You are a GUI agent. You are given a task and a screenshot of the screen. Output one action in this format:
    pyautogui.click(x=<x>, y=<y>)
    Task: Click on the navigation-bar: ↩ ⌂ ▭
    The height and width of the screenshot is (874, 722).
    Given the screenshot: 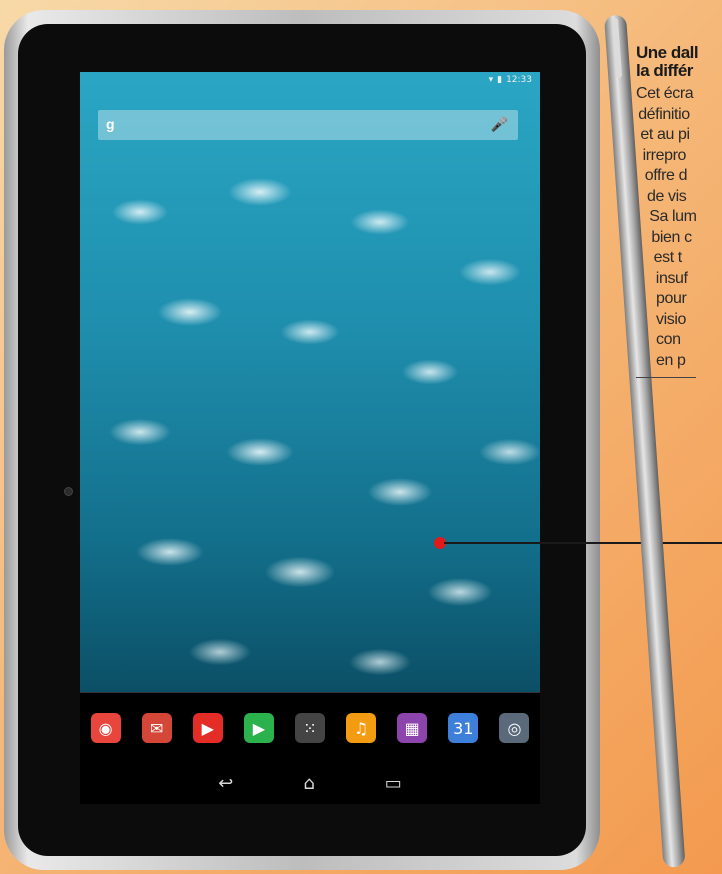 What is the action you would take?
    pyautogui.click(x=310, y=783)
    